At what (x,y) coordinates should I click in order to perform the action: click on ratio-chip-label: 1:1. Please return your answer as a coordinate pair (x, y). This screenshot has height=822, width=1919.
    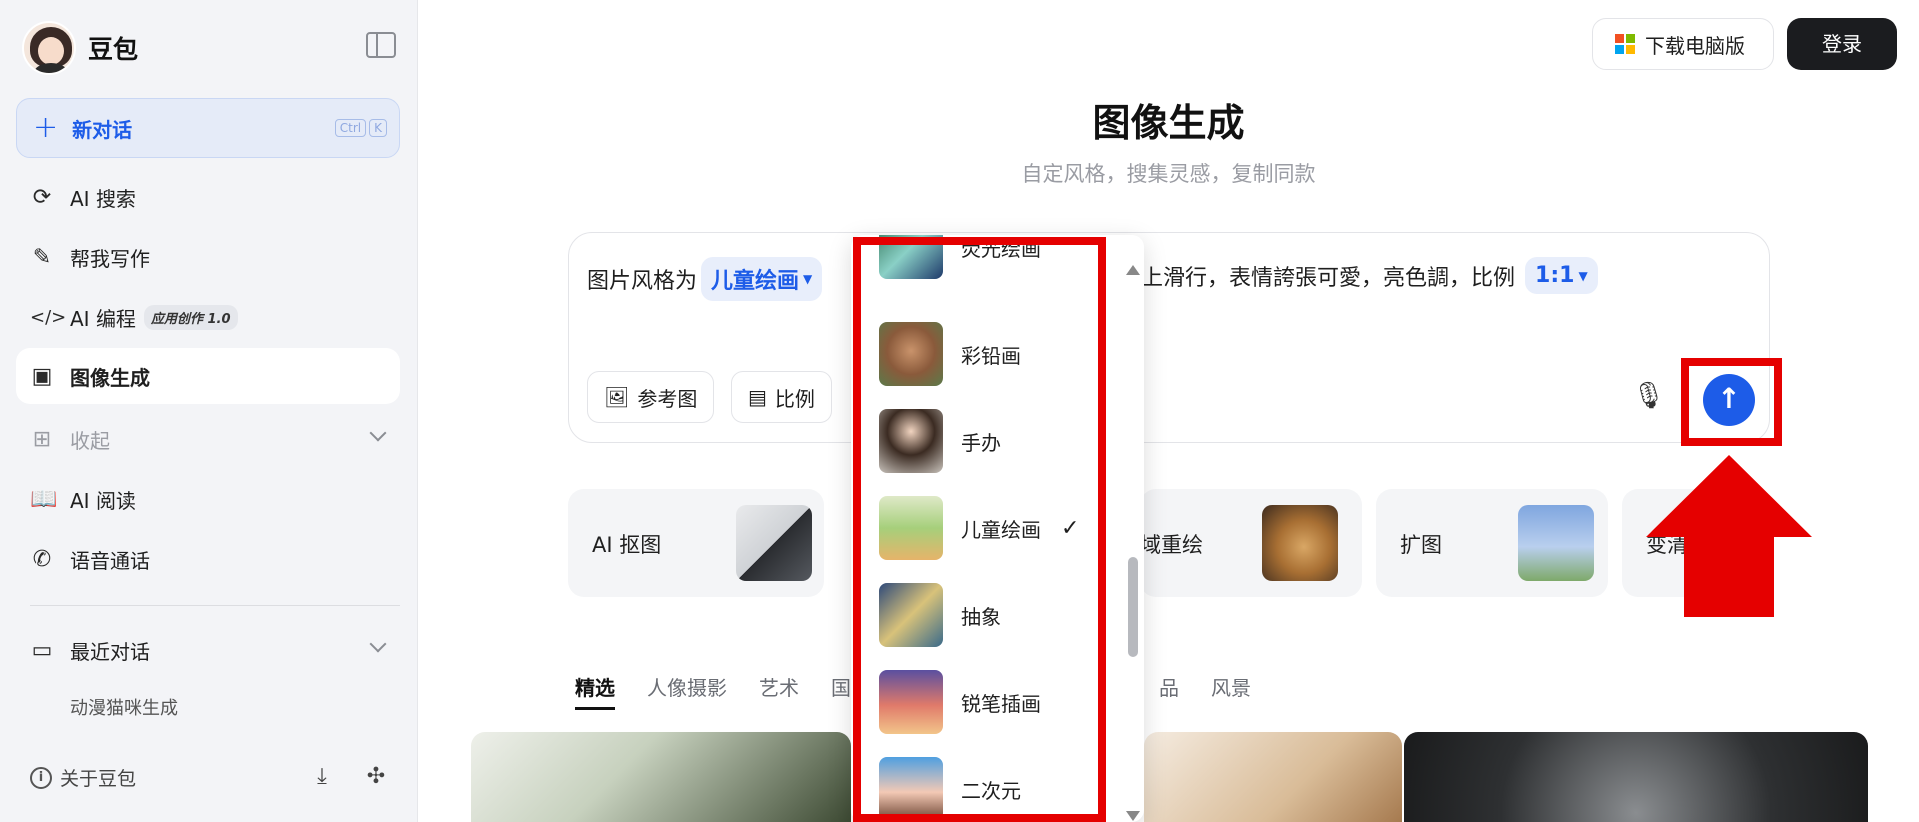
    Looking at the image, I should click on (1555, 275).